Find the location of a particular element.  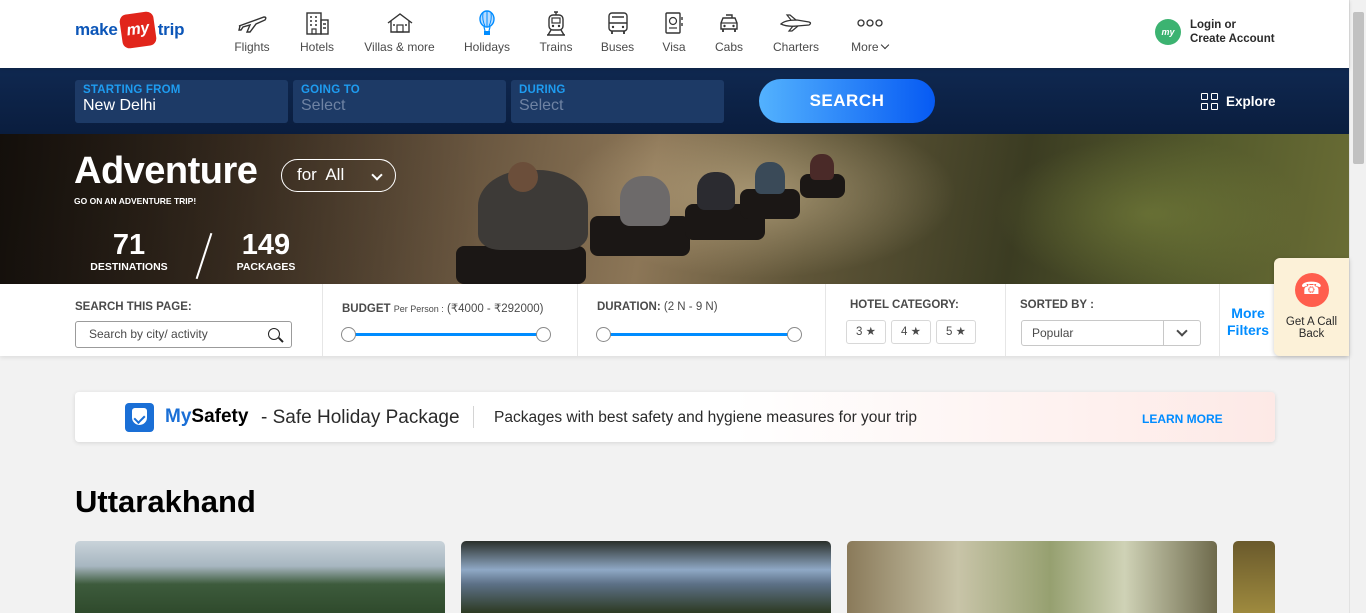

audience-selector: for All is located at coordinates (338, 175).